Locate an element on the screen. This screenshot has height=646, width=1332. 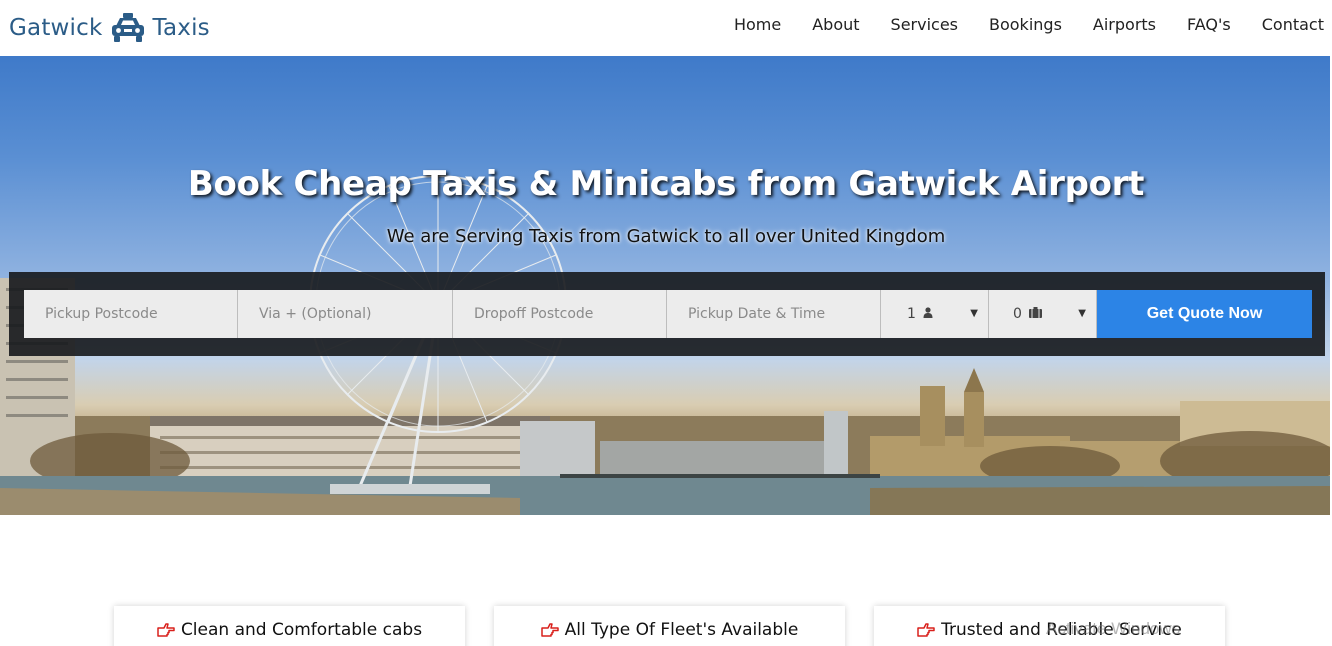
pickup-datetime-input: Pickup Date & Time is located at coordinates (774, 314).